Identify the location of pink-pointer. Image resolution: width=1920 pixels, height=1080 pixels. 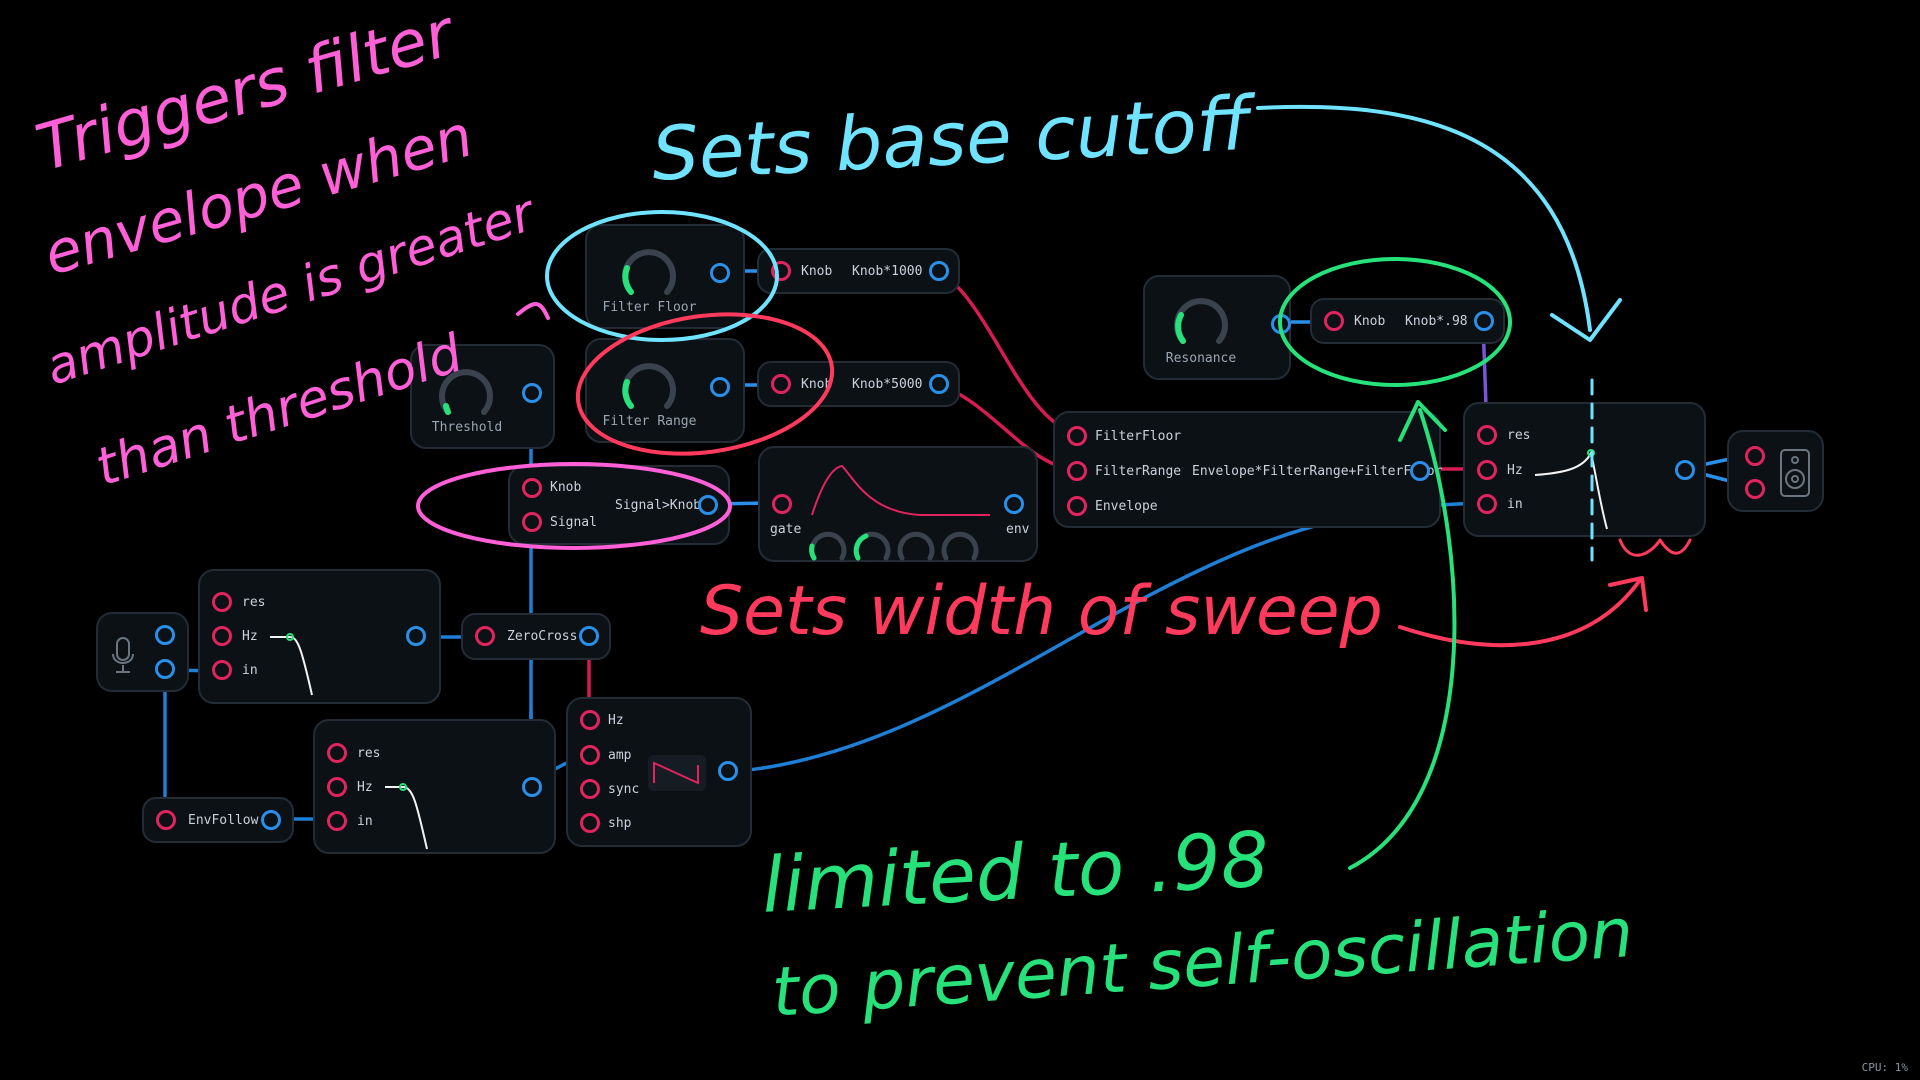
(533, 311).